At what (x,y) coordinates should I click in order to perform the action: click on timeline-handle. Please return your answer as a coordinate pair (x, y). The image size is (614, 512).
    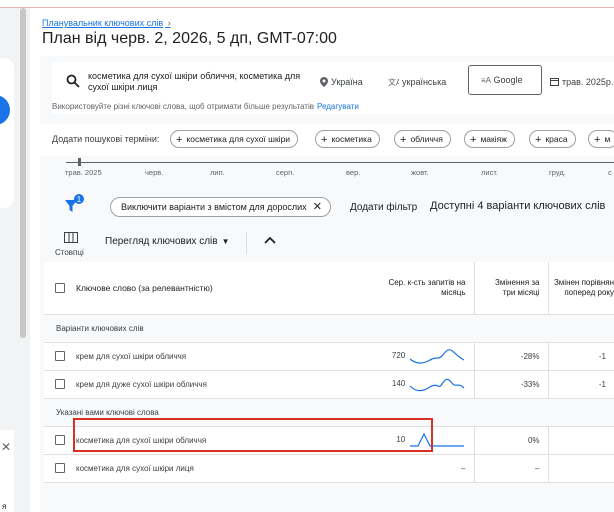
    Looking at the image, I should click on (79, 162).